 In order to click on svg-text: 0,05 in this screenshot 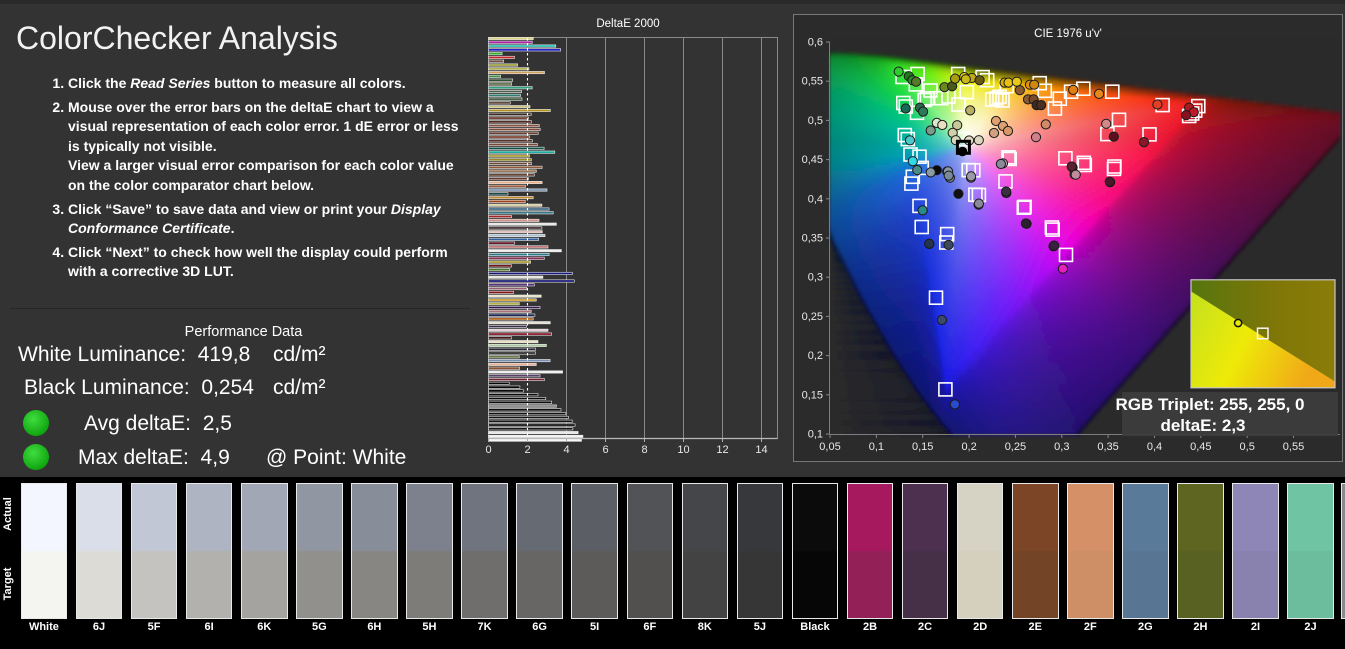, I will do `click(829, 447)`.